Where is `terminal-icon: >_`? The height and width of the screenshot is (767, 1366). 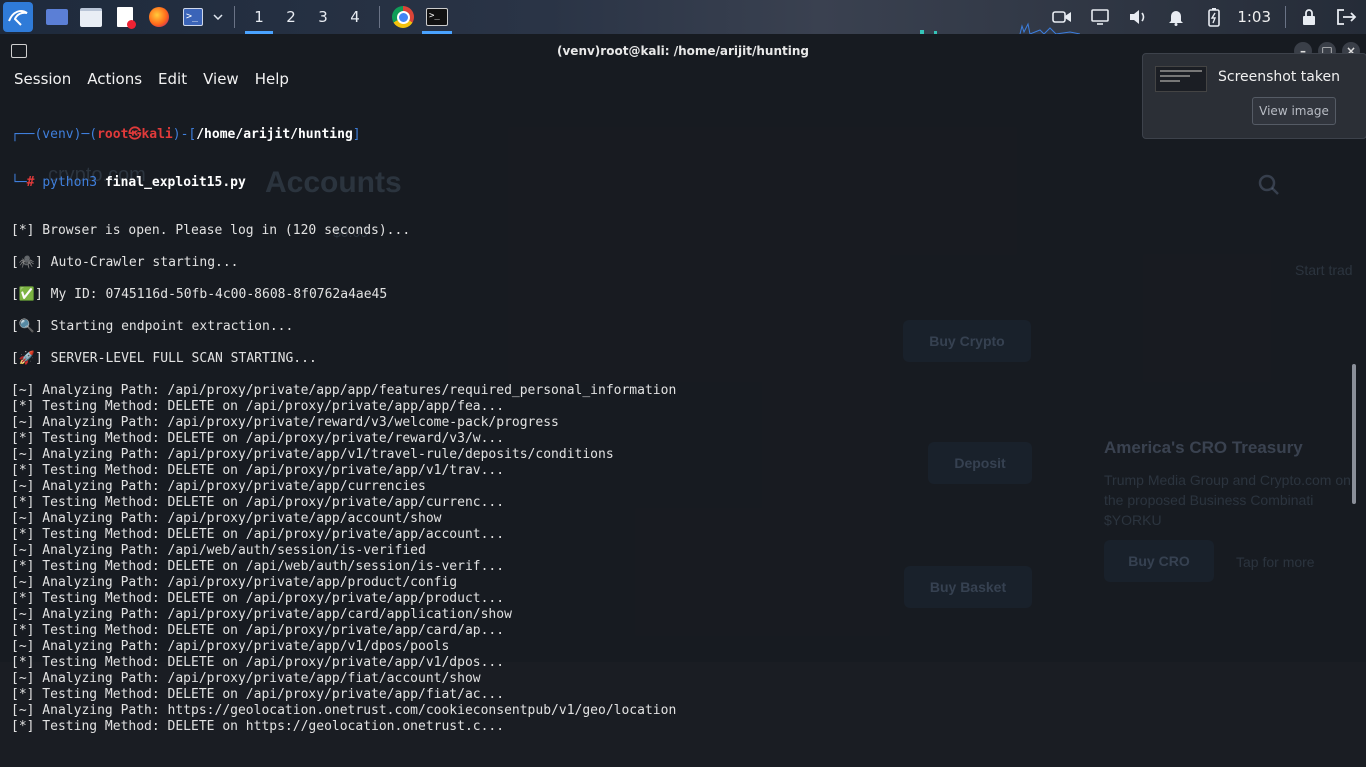 terminal-icon: >_ is located at coordinates (437, 17).